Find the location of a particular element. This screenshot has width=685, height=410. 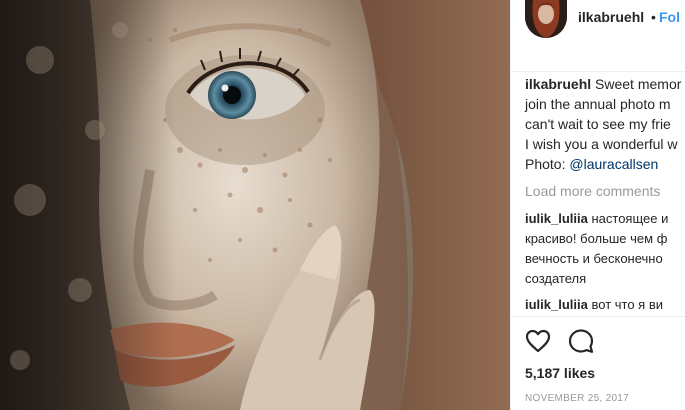

photo-credit-label: Photo: is located at coordinates (545, 164).